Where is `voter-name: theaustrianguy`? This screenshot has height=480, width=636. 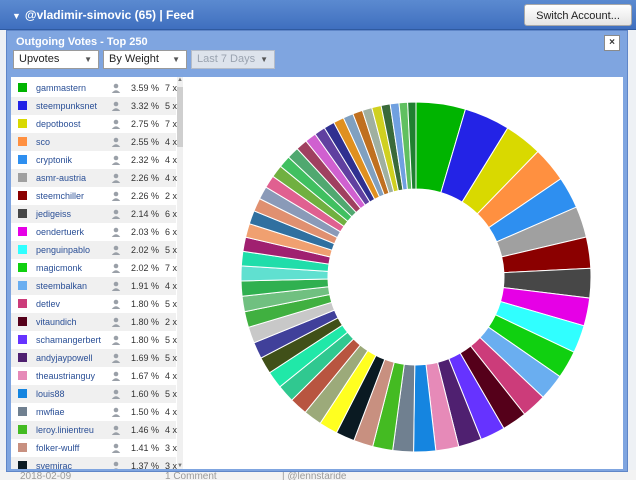
voter-name: theaustrianguy is located at coordinates (65, 376).